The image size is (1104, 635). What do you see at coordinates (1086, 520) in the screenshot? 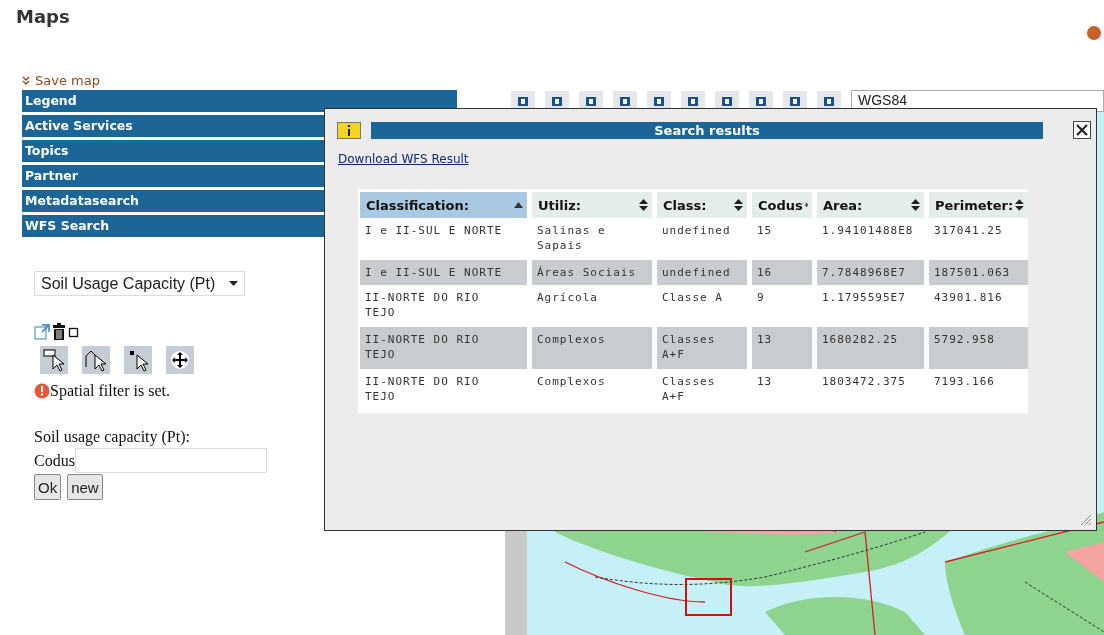
I see `resize-grip-icon` at bounding box center [1086, 520].